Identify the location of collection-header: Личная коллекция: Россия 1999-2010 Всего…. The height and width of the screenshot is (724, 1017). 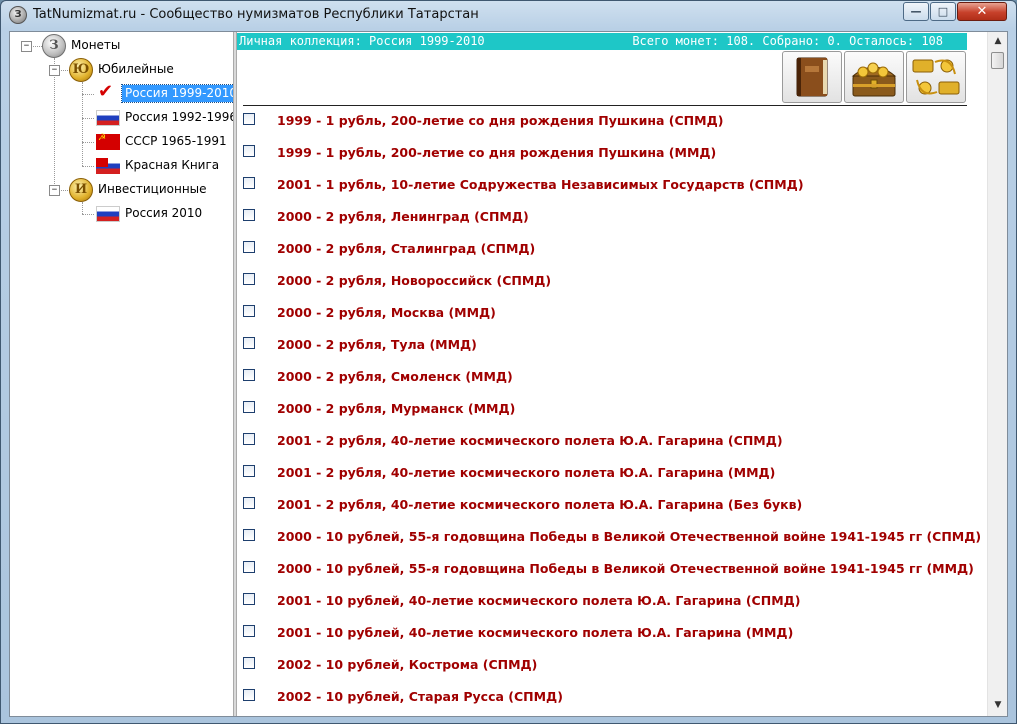
(602, 41).